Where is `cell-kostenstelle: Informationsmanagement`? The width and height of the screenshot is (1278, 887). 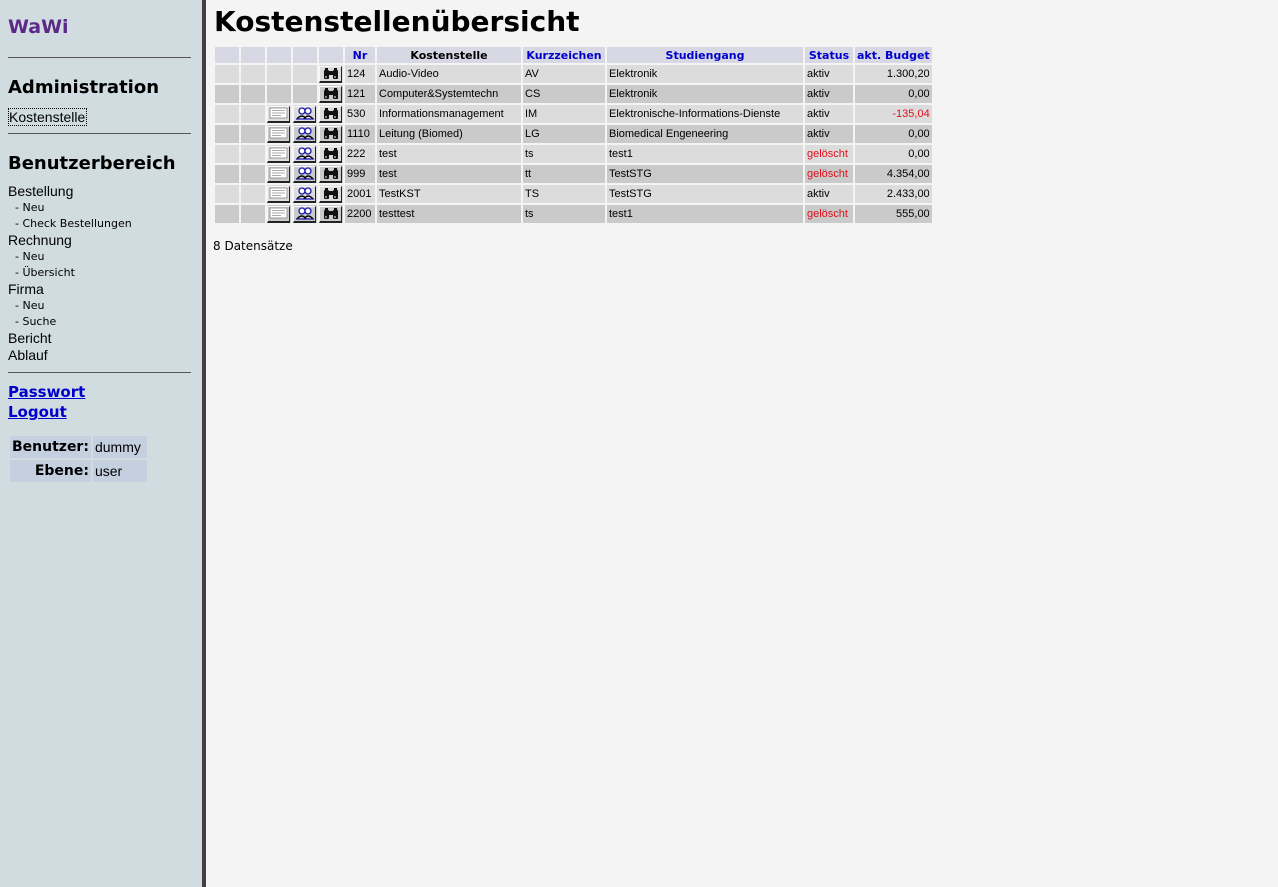
cell-kostenstelle: Informationsmanagement is located at coordinates (449, 114).